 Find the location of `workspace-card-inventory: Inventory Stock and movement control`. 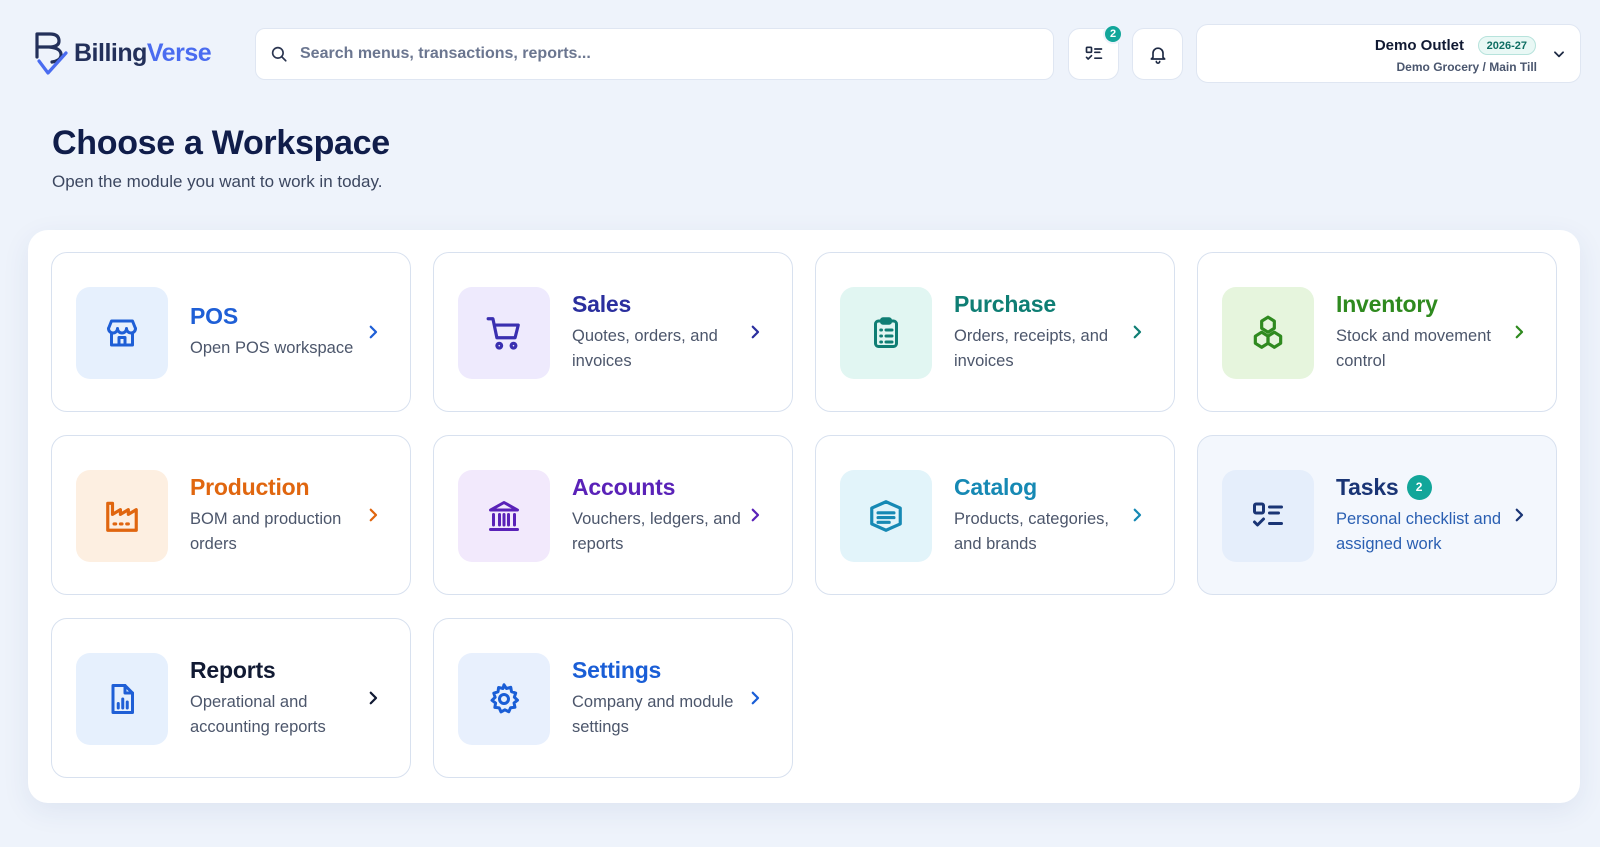

workspace-card-inventory: Inventory Stock and movement control is located at coordinates (1377, 332).